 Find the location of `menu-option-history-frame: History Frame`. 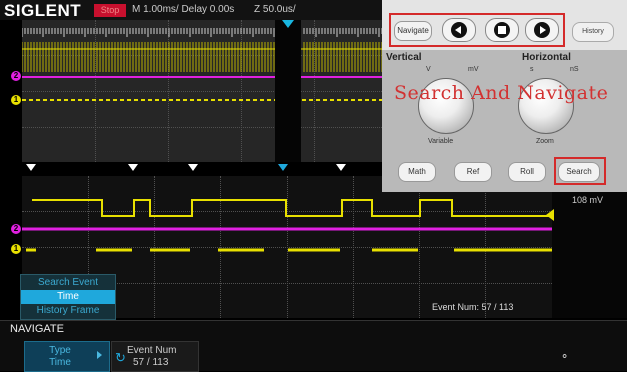

menu-option-history-frame: History Frame is located at coordinates (68, 311).